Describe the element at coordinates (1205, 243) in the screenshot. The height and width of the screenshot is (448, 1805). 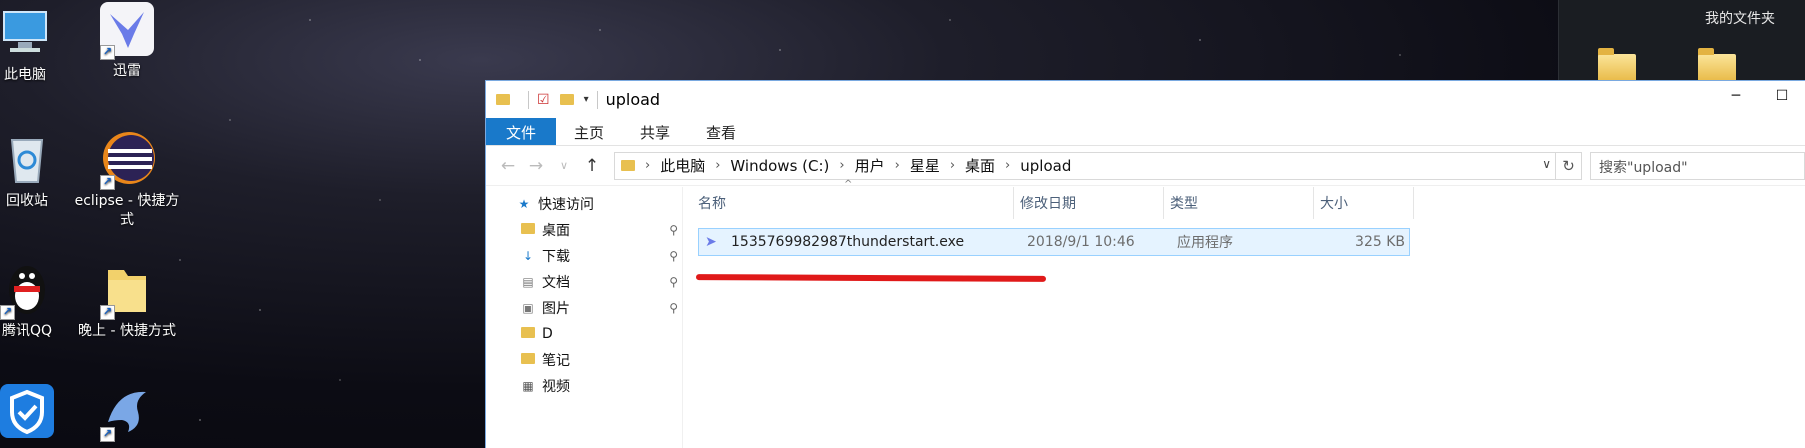
I see `file-type: 应用程序` at that location.